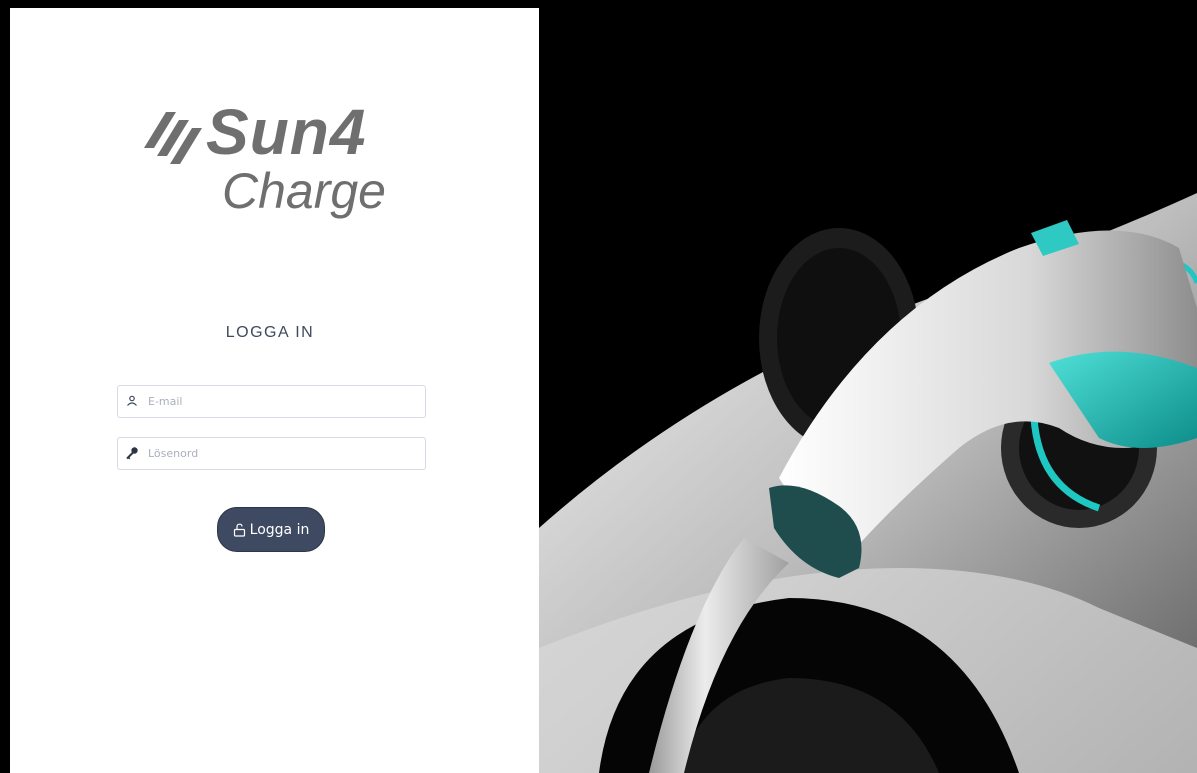  Describe the element at coordinates (279, 529) in the screenshot. I see `login-button-label: Logga in` at that location.